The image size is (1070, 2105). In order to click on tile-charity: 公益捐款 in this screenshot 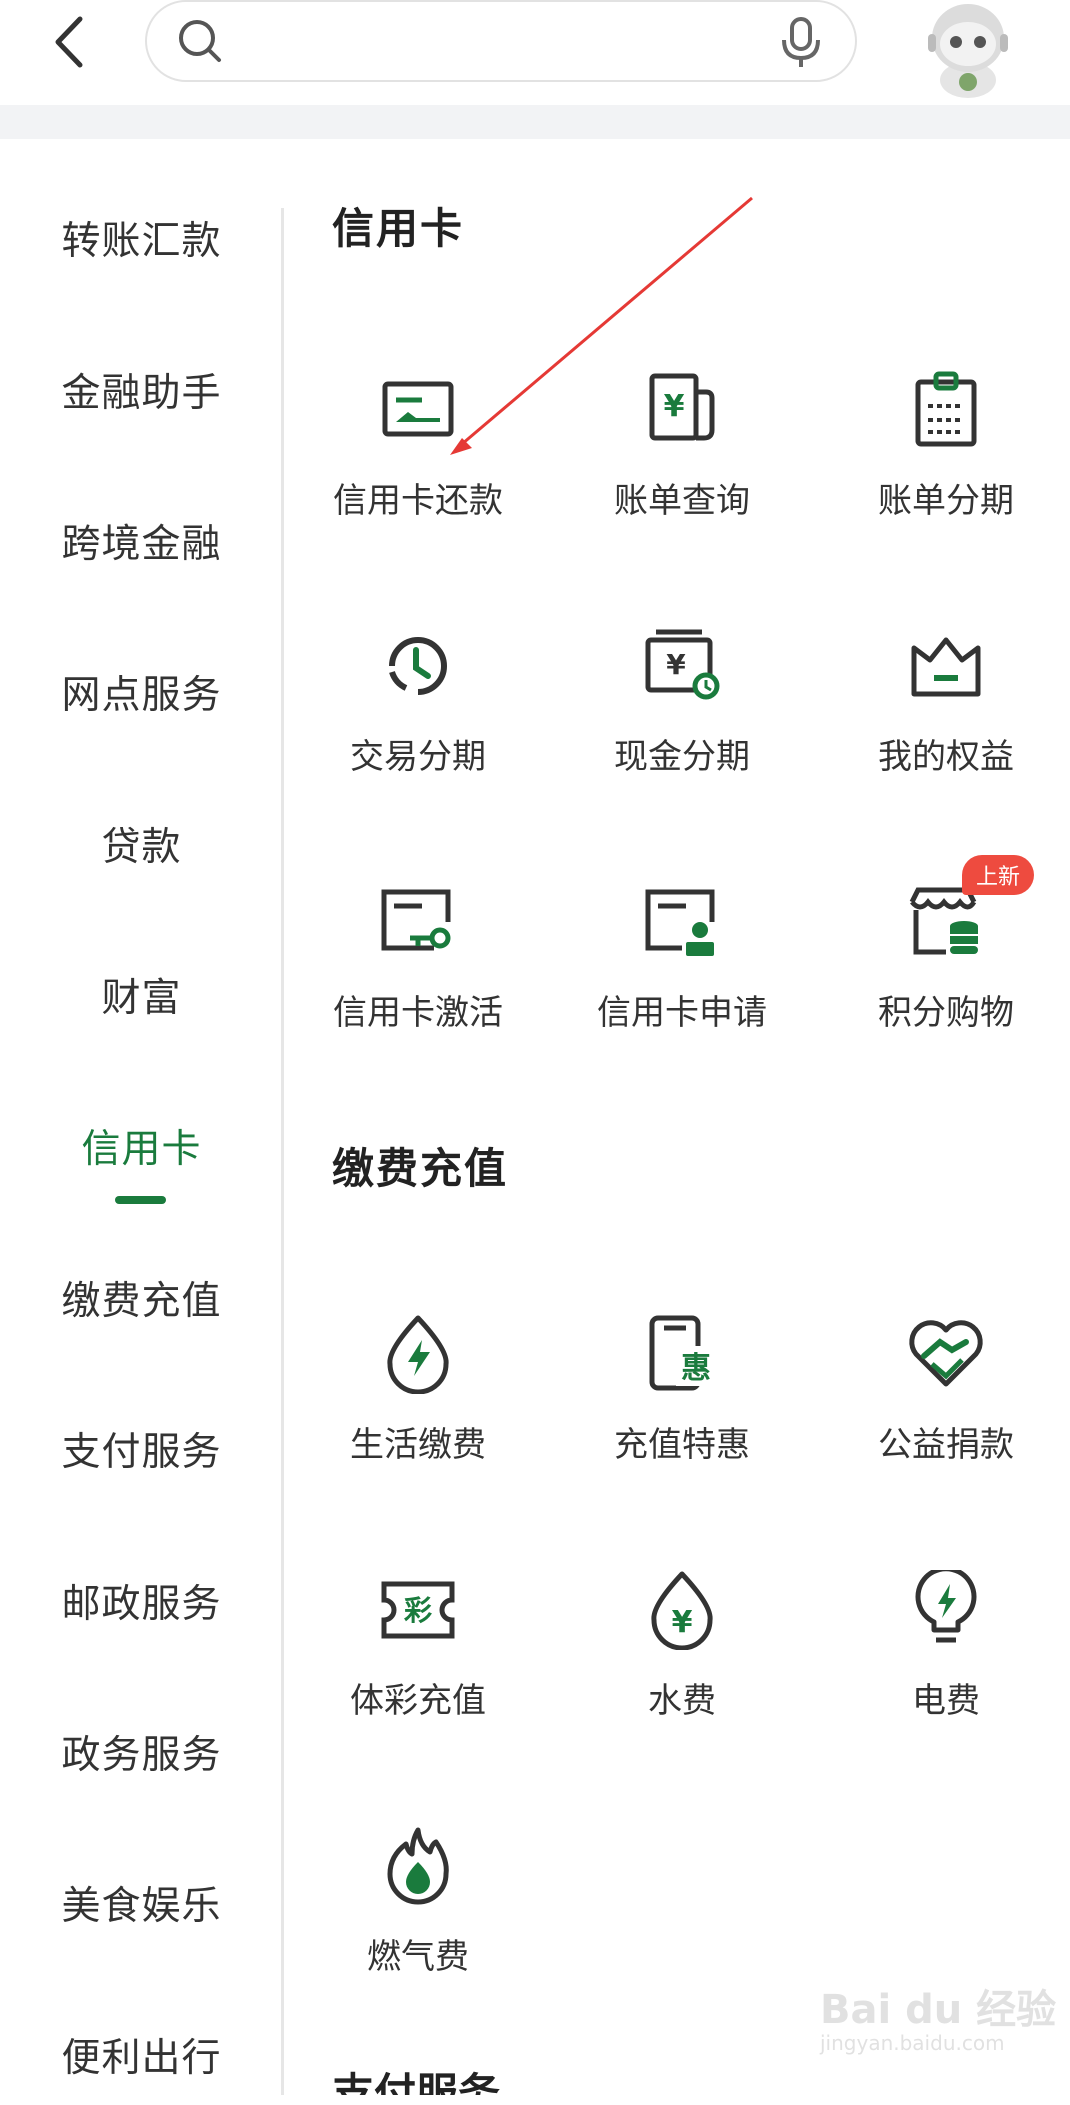, I will do `click(946, 1409)`.